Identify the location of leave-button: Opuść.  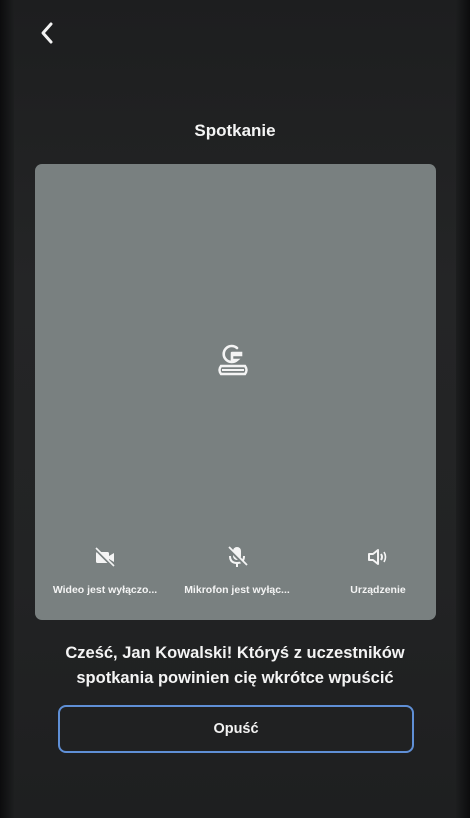
(236, 729).